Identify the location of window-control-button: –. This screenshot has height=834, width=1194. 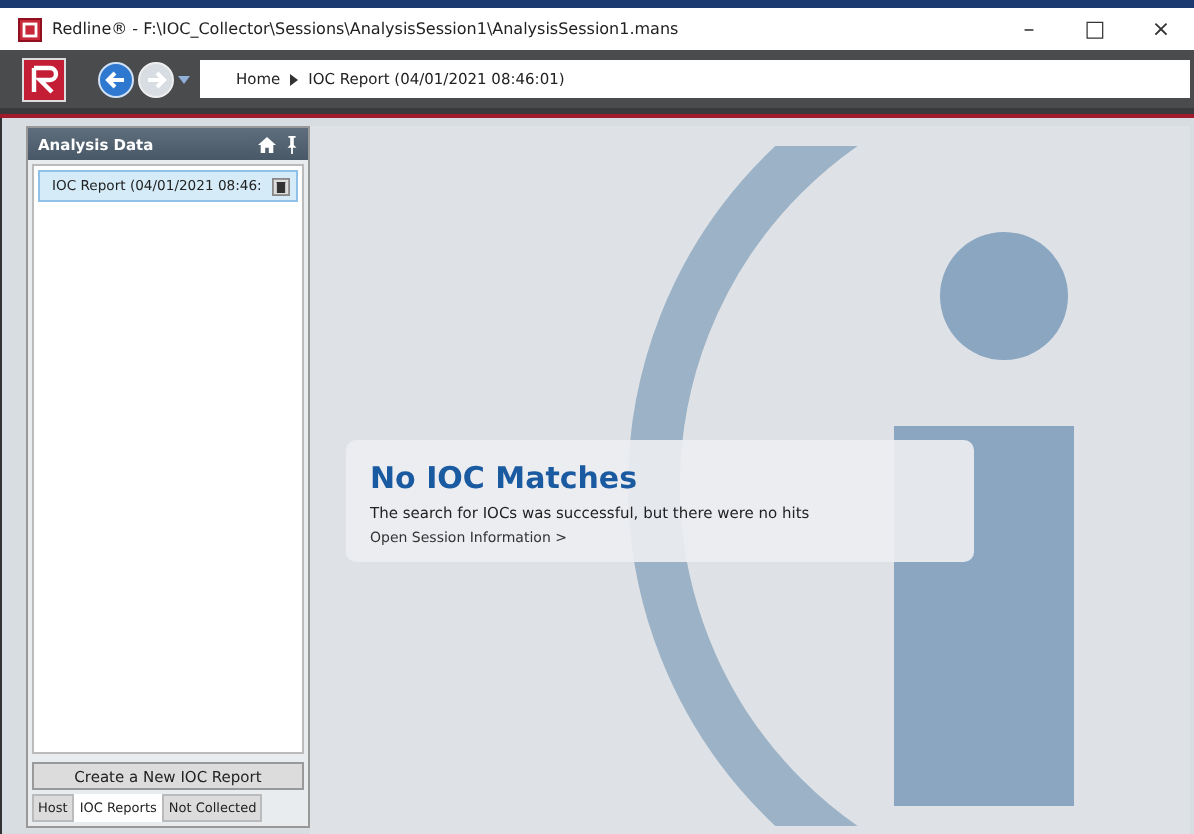
(1029, 29).